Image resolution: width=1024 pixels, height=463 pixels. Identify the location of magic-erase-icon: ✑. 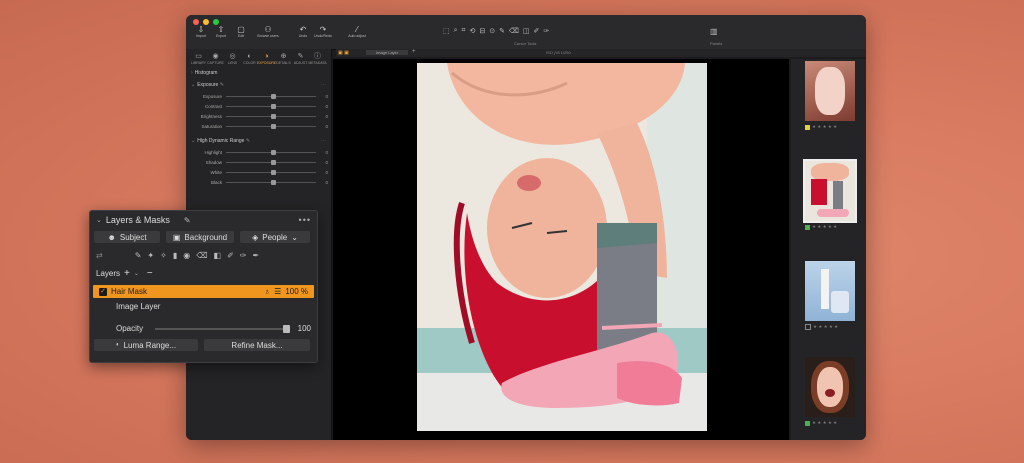
(243, 255).